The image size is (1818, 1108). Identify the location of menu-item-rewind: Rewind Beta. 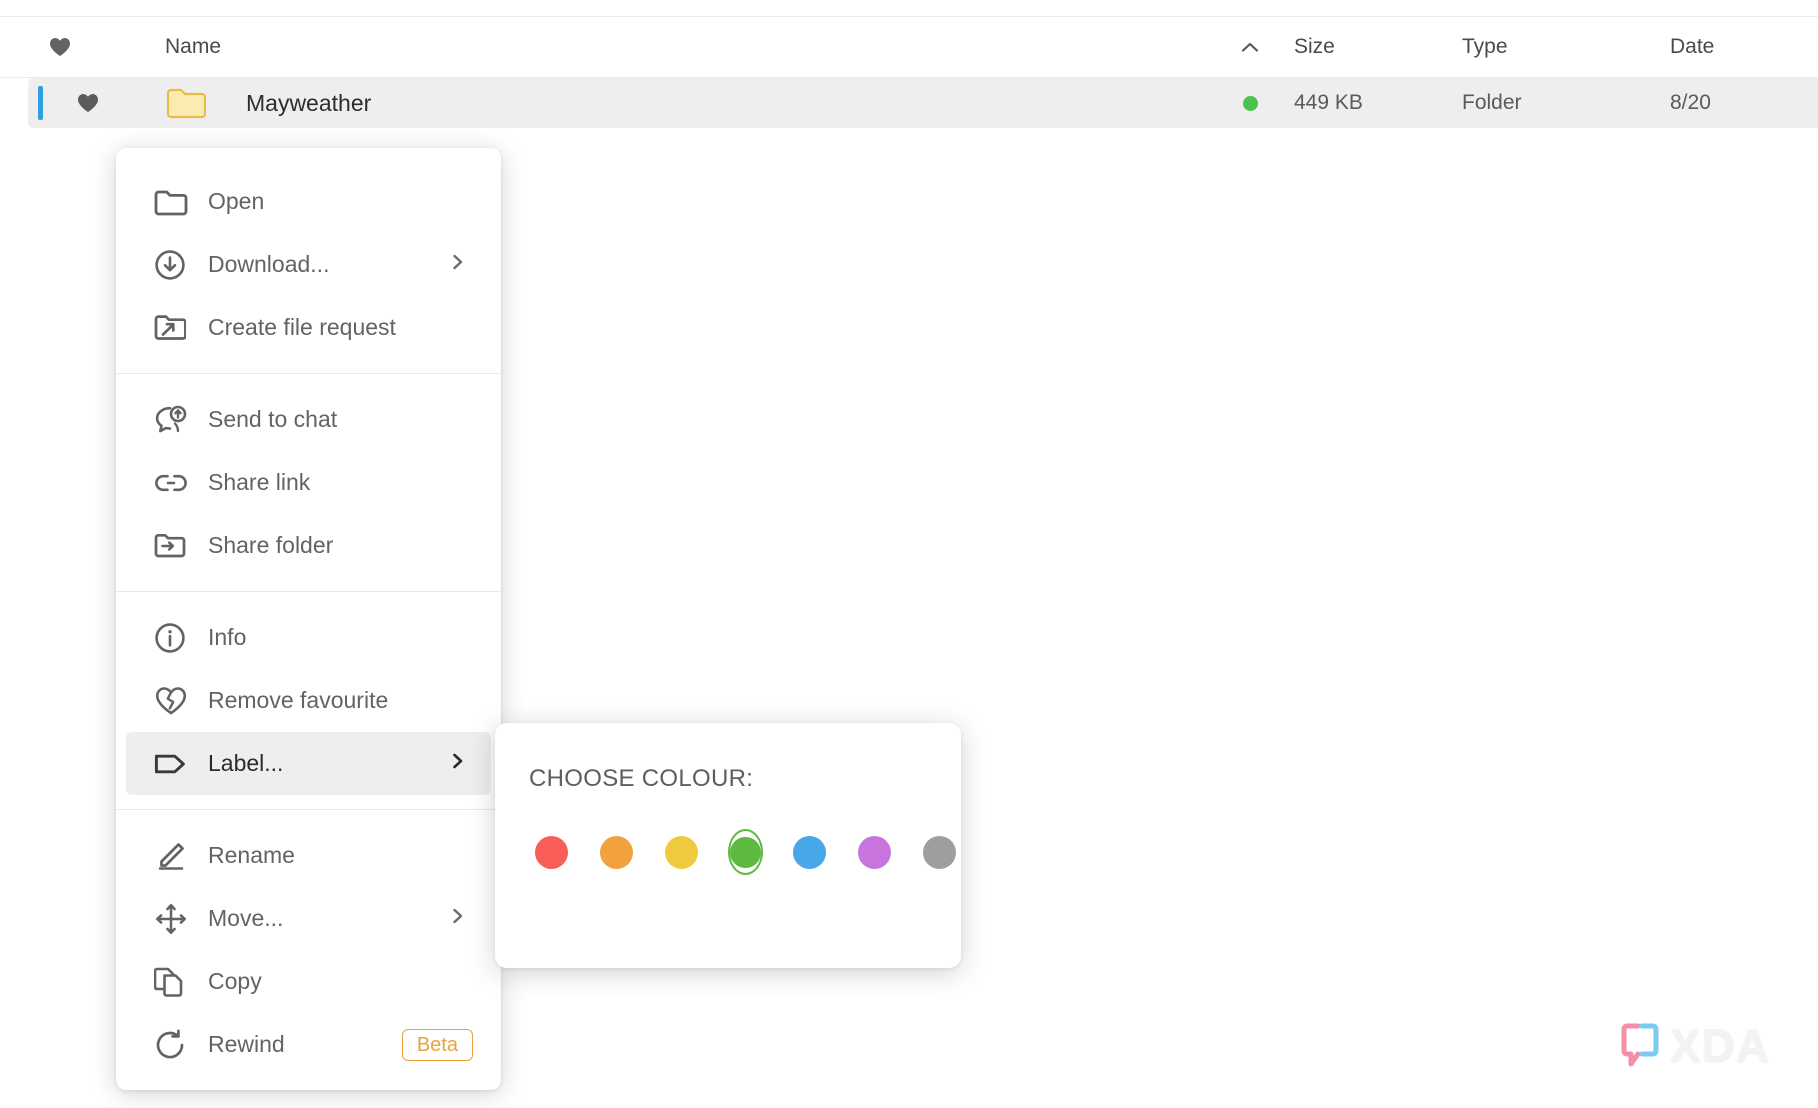
(308, 1044).